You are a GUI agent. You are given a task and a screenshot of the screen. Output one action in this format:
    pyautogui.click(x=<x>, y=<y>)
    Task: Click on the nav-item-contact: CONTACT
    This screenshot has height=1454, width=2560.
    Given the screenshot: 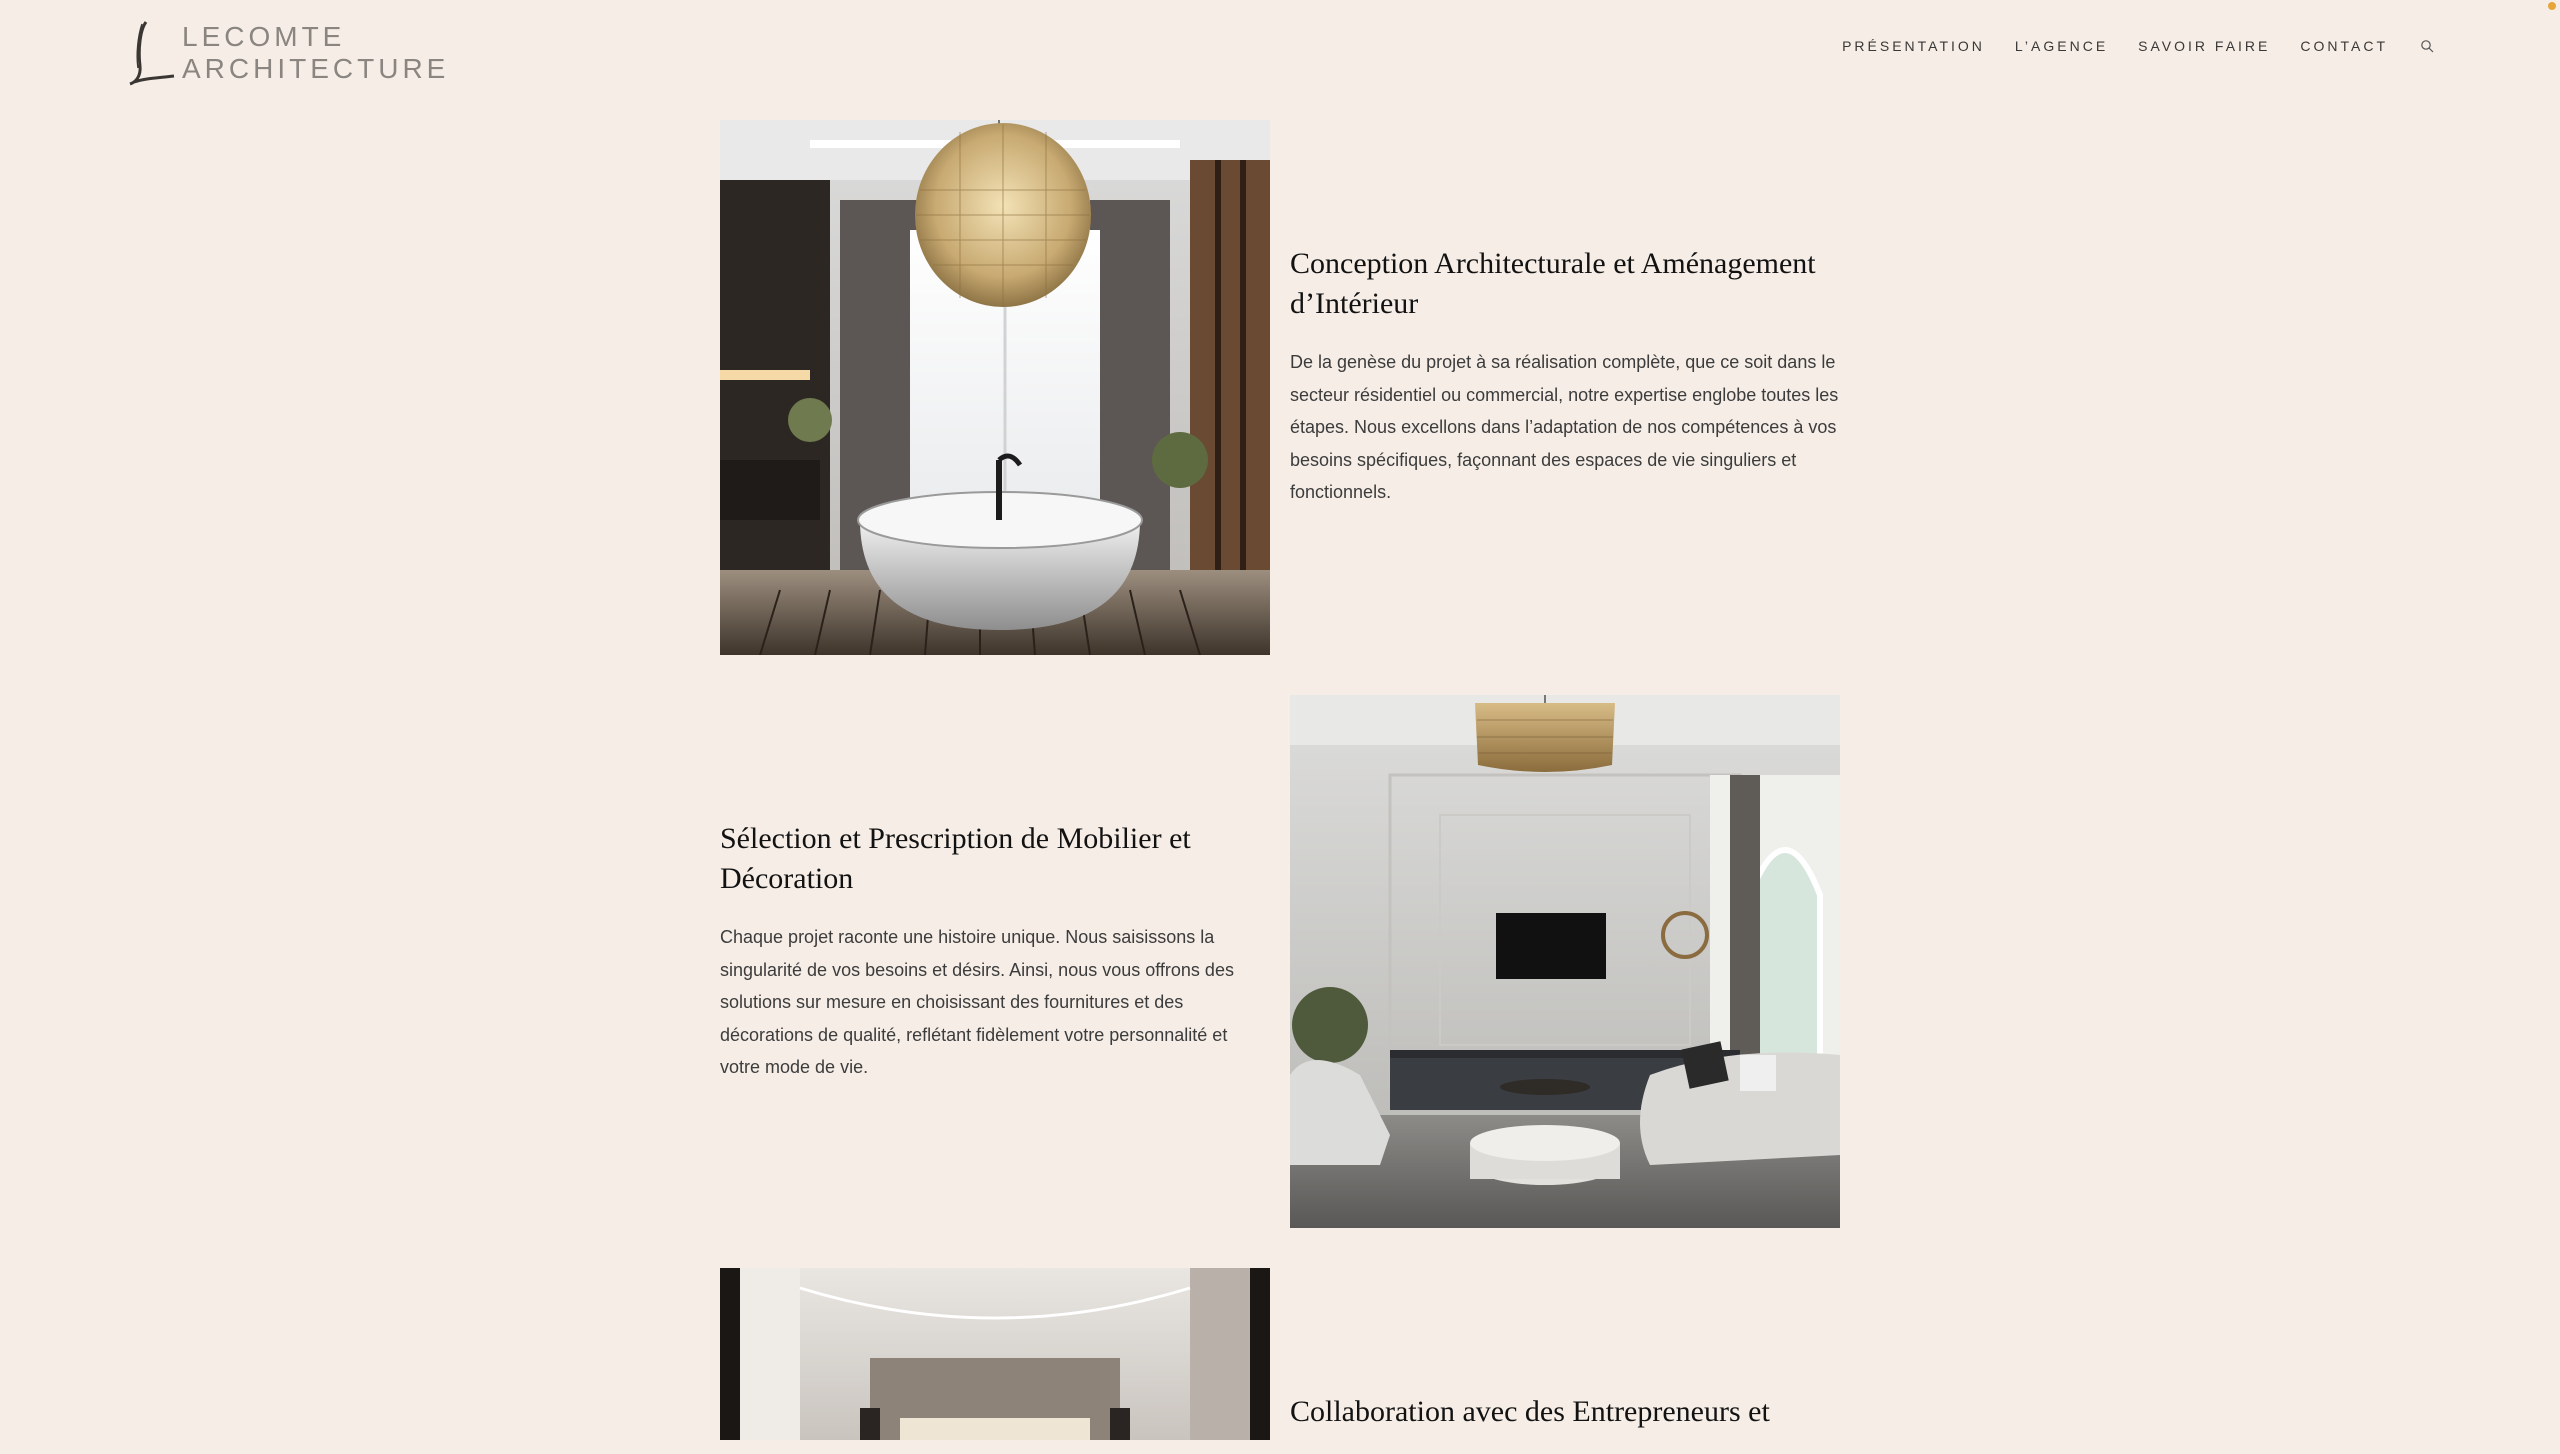 What is the action you would take?
    pyautogui.click(x=2344, y=46)
    